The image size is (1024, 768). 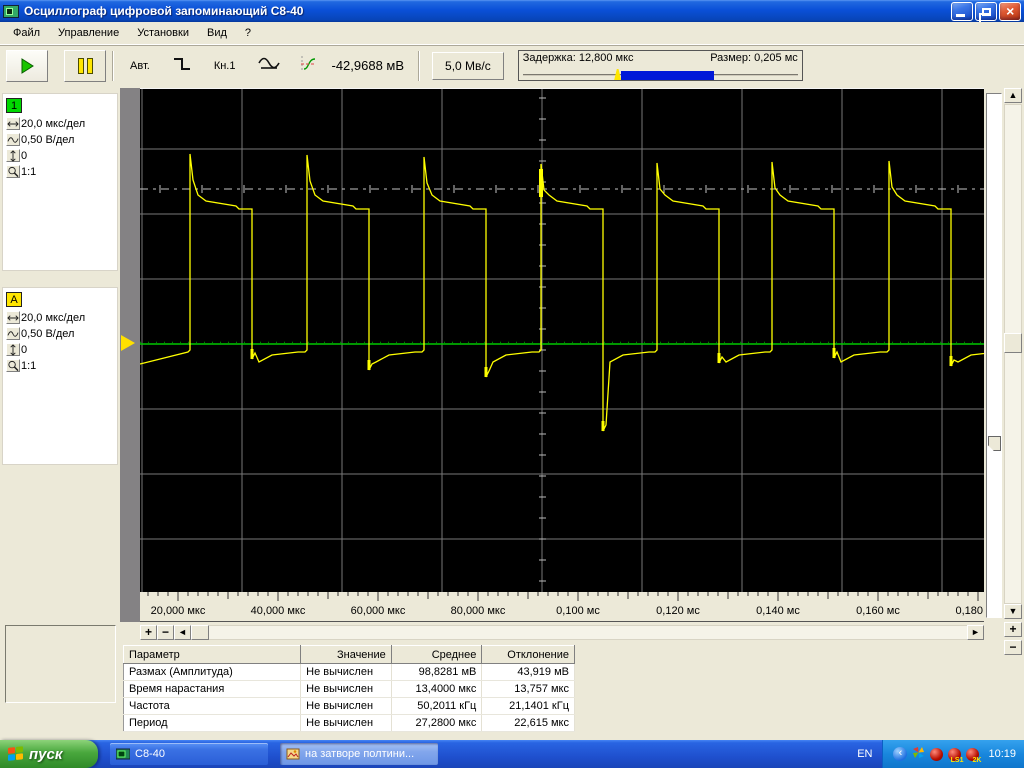 What do you see at coordinates (88, 33) in the screenshot?
I see `menu-item-1: Управление` at bounding box center [88, 33].